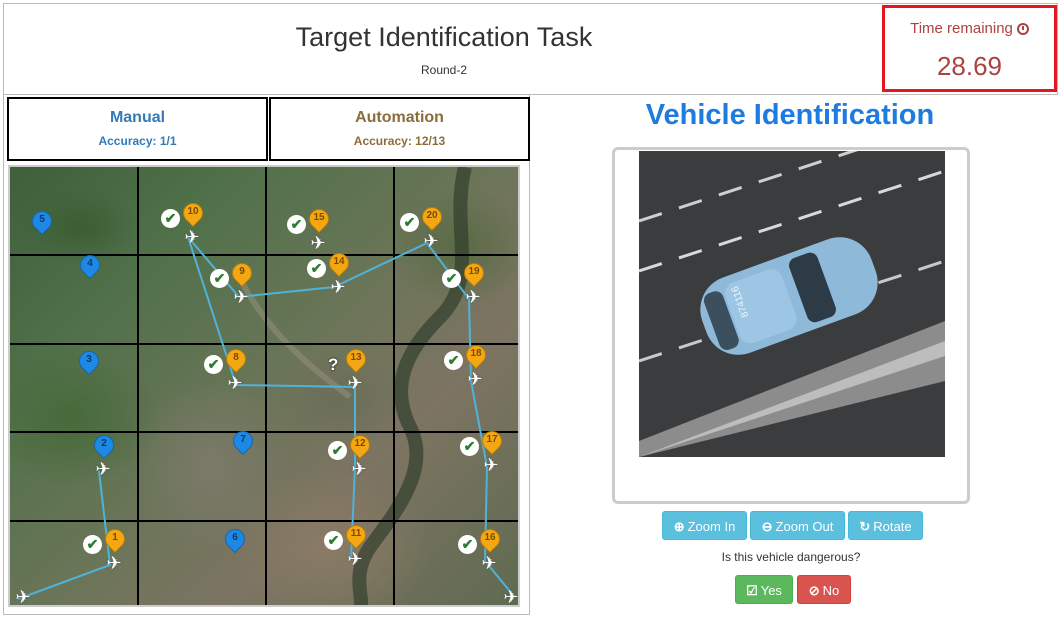  Describe the element at coordinates (969, 48) in the screenshot. I see `timer-box: Time remaining 28.69` at that location.